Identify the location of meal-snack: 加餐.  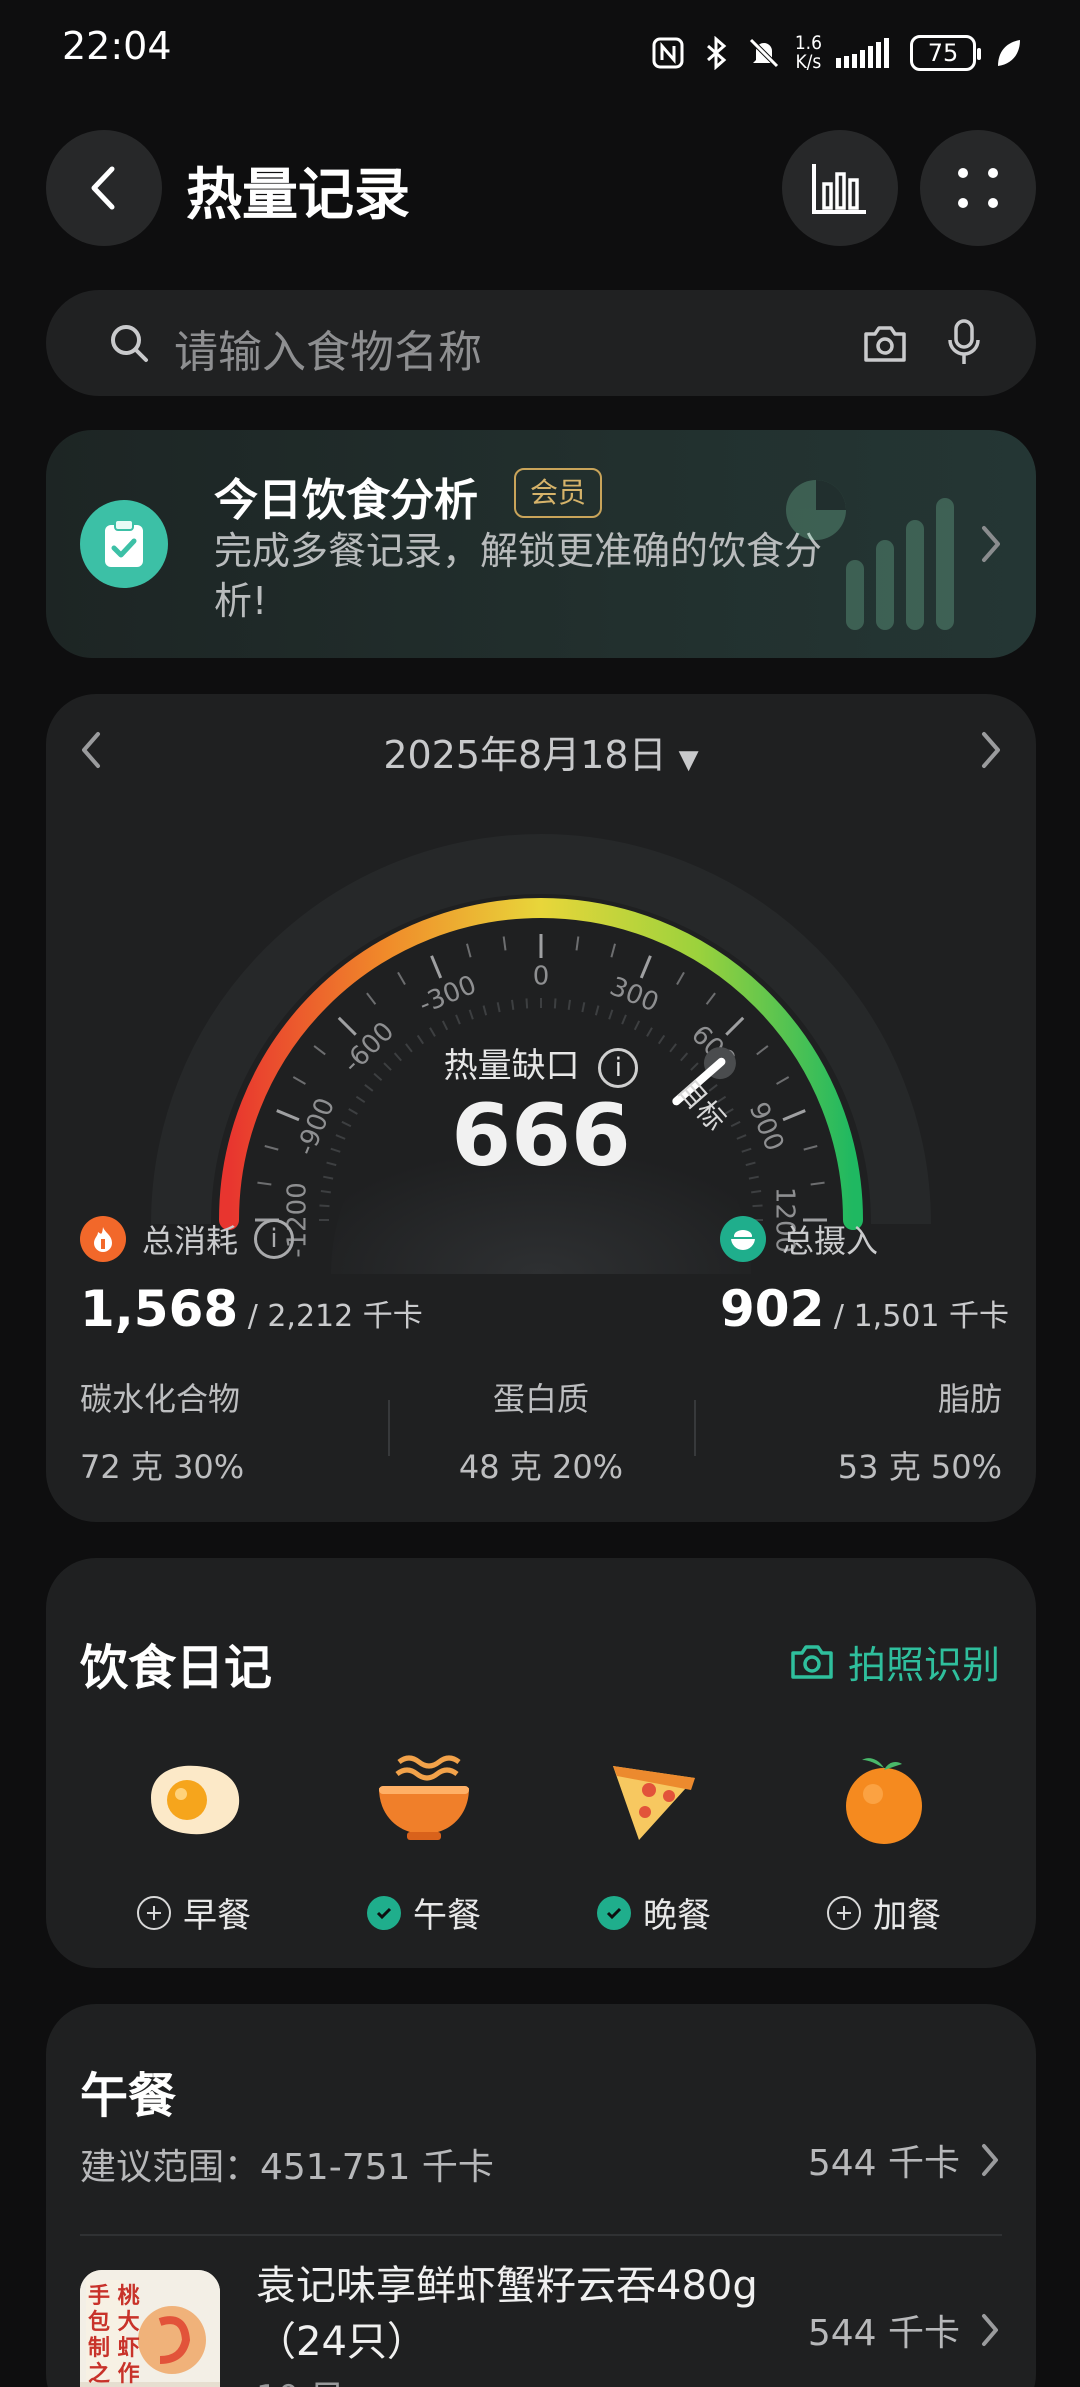
(884, 1842).